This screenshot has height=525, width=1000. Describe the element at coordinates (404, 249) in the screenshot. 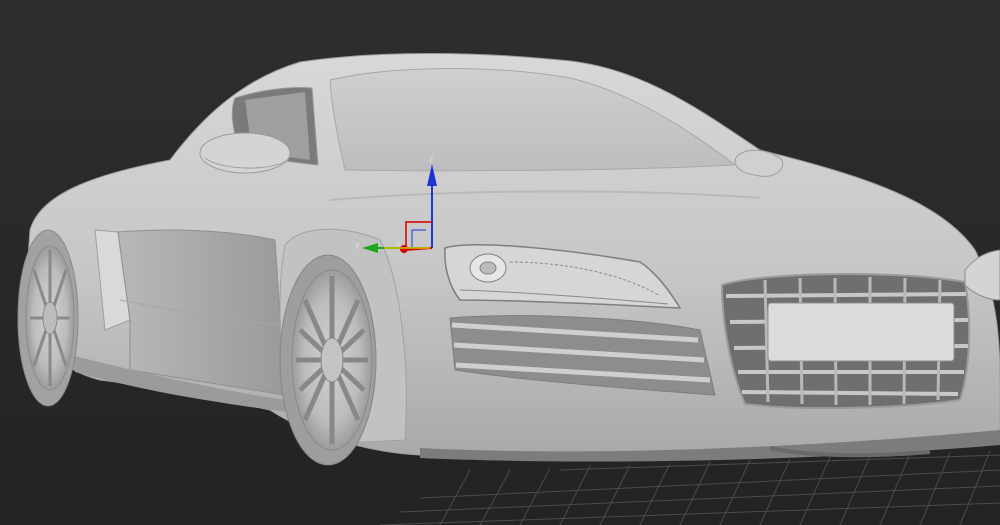

I see `x-axis-arrow` at that location.